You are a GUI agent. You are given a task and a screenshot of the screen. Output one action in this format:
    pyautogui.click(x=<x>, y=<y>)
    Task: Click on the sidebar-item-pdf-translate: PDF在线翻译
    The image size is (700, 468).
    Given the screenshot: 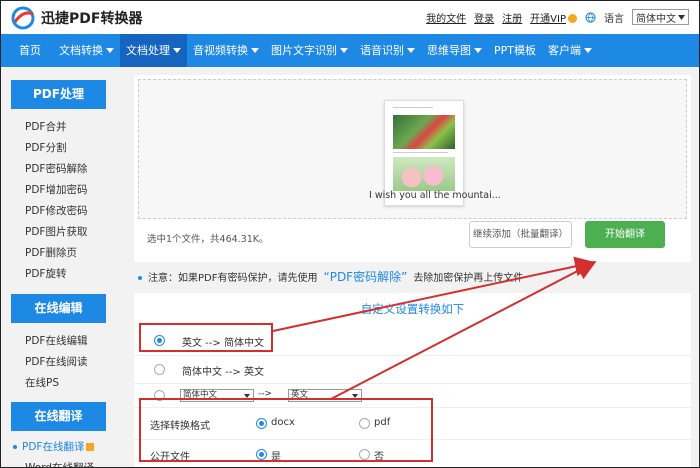 What is the action you would take?
    pyautogui.click(x=68, y=447)
    